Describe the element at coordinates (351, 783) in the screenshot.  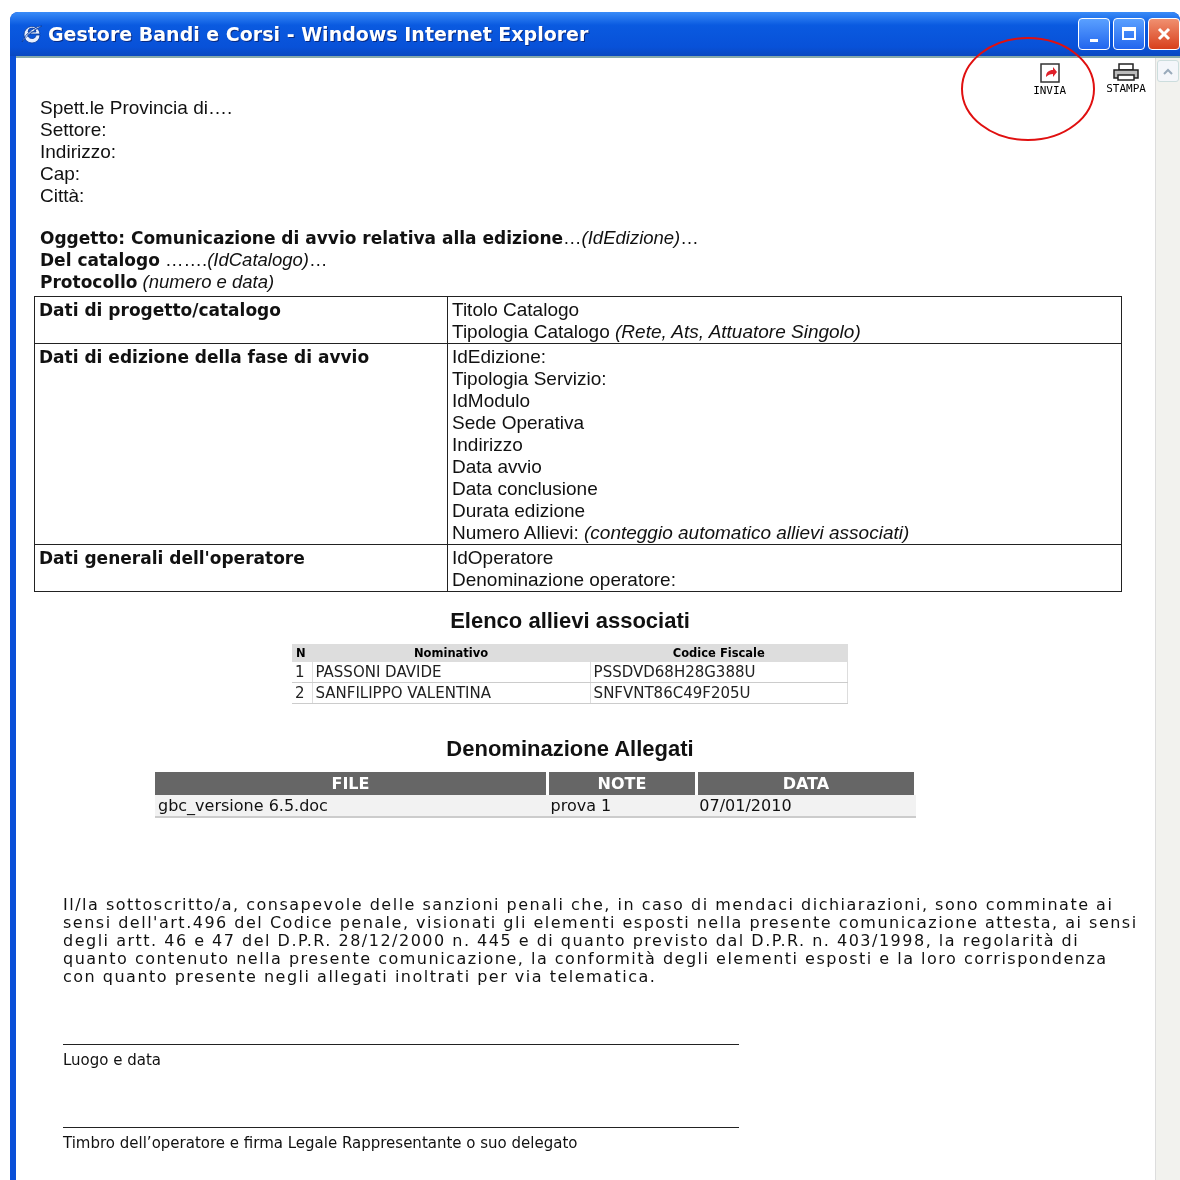
I see `column-header: FILE` at that location.